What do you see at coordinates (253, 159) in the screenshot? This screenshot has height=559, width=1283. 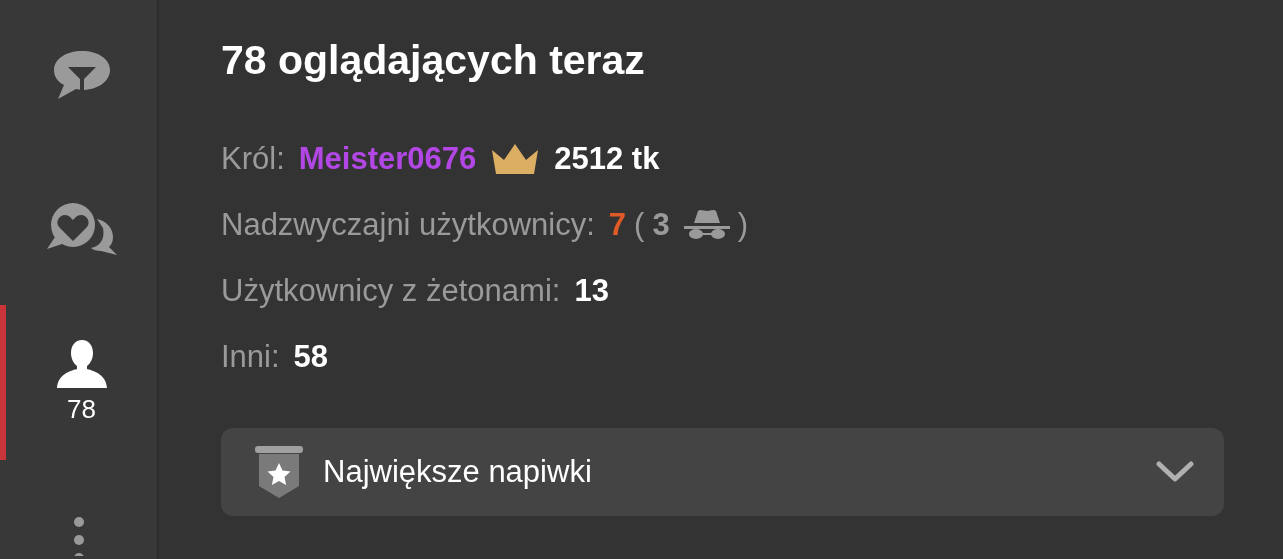 I see `king-label: Król:` at bounding box center [253, 159].